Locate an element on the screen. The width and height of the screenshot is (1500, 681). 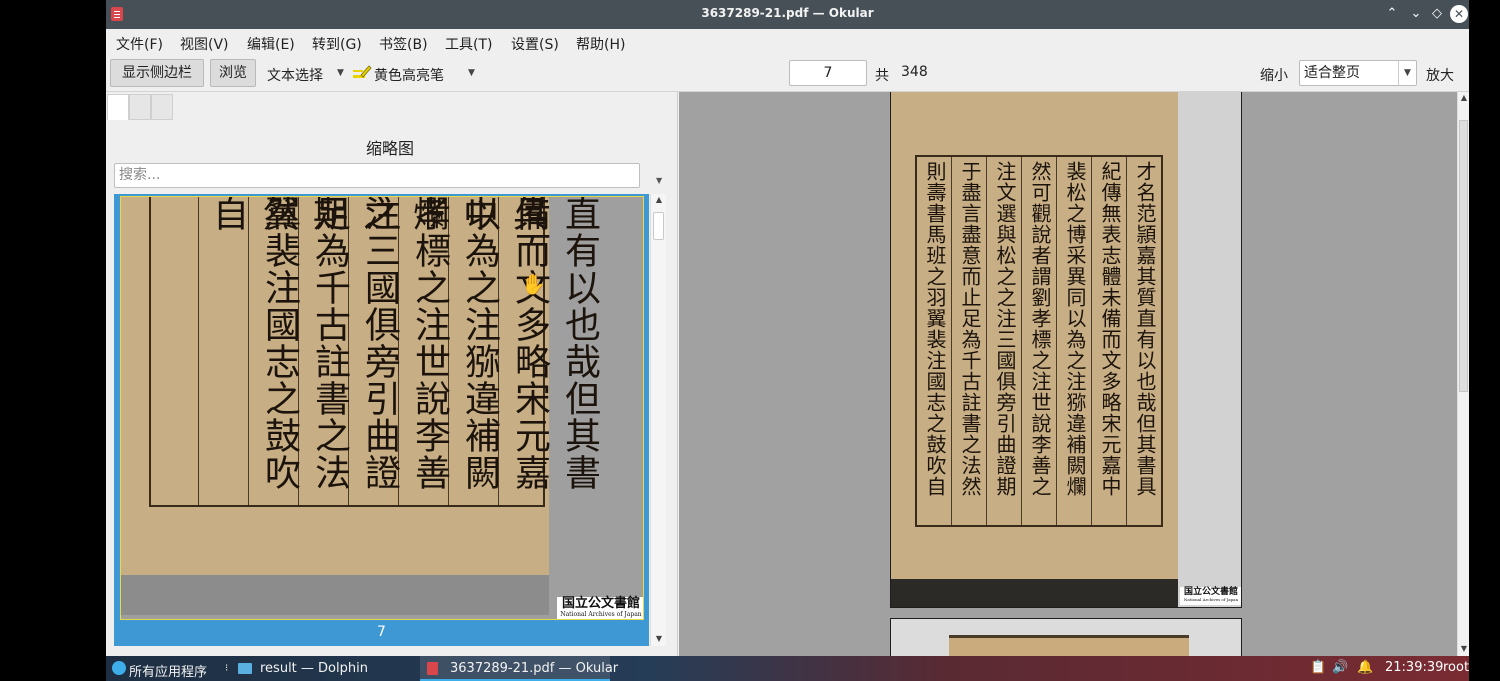
hand-cursor-icon: ✋ is located at coordinates (533, 284).